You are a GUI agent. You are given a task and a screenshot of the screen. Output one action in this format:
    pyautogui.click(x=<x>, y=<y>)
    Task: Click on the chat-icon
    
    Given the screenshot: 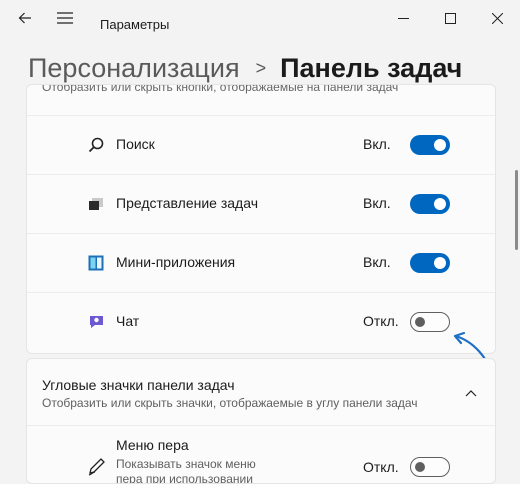 What is the action you would take?
    pyautogui.click(x=96, y=322)
    